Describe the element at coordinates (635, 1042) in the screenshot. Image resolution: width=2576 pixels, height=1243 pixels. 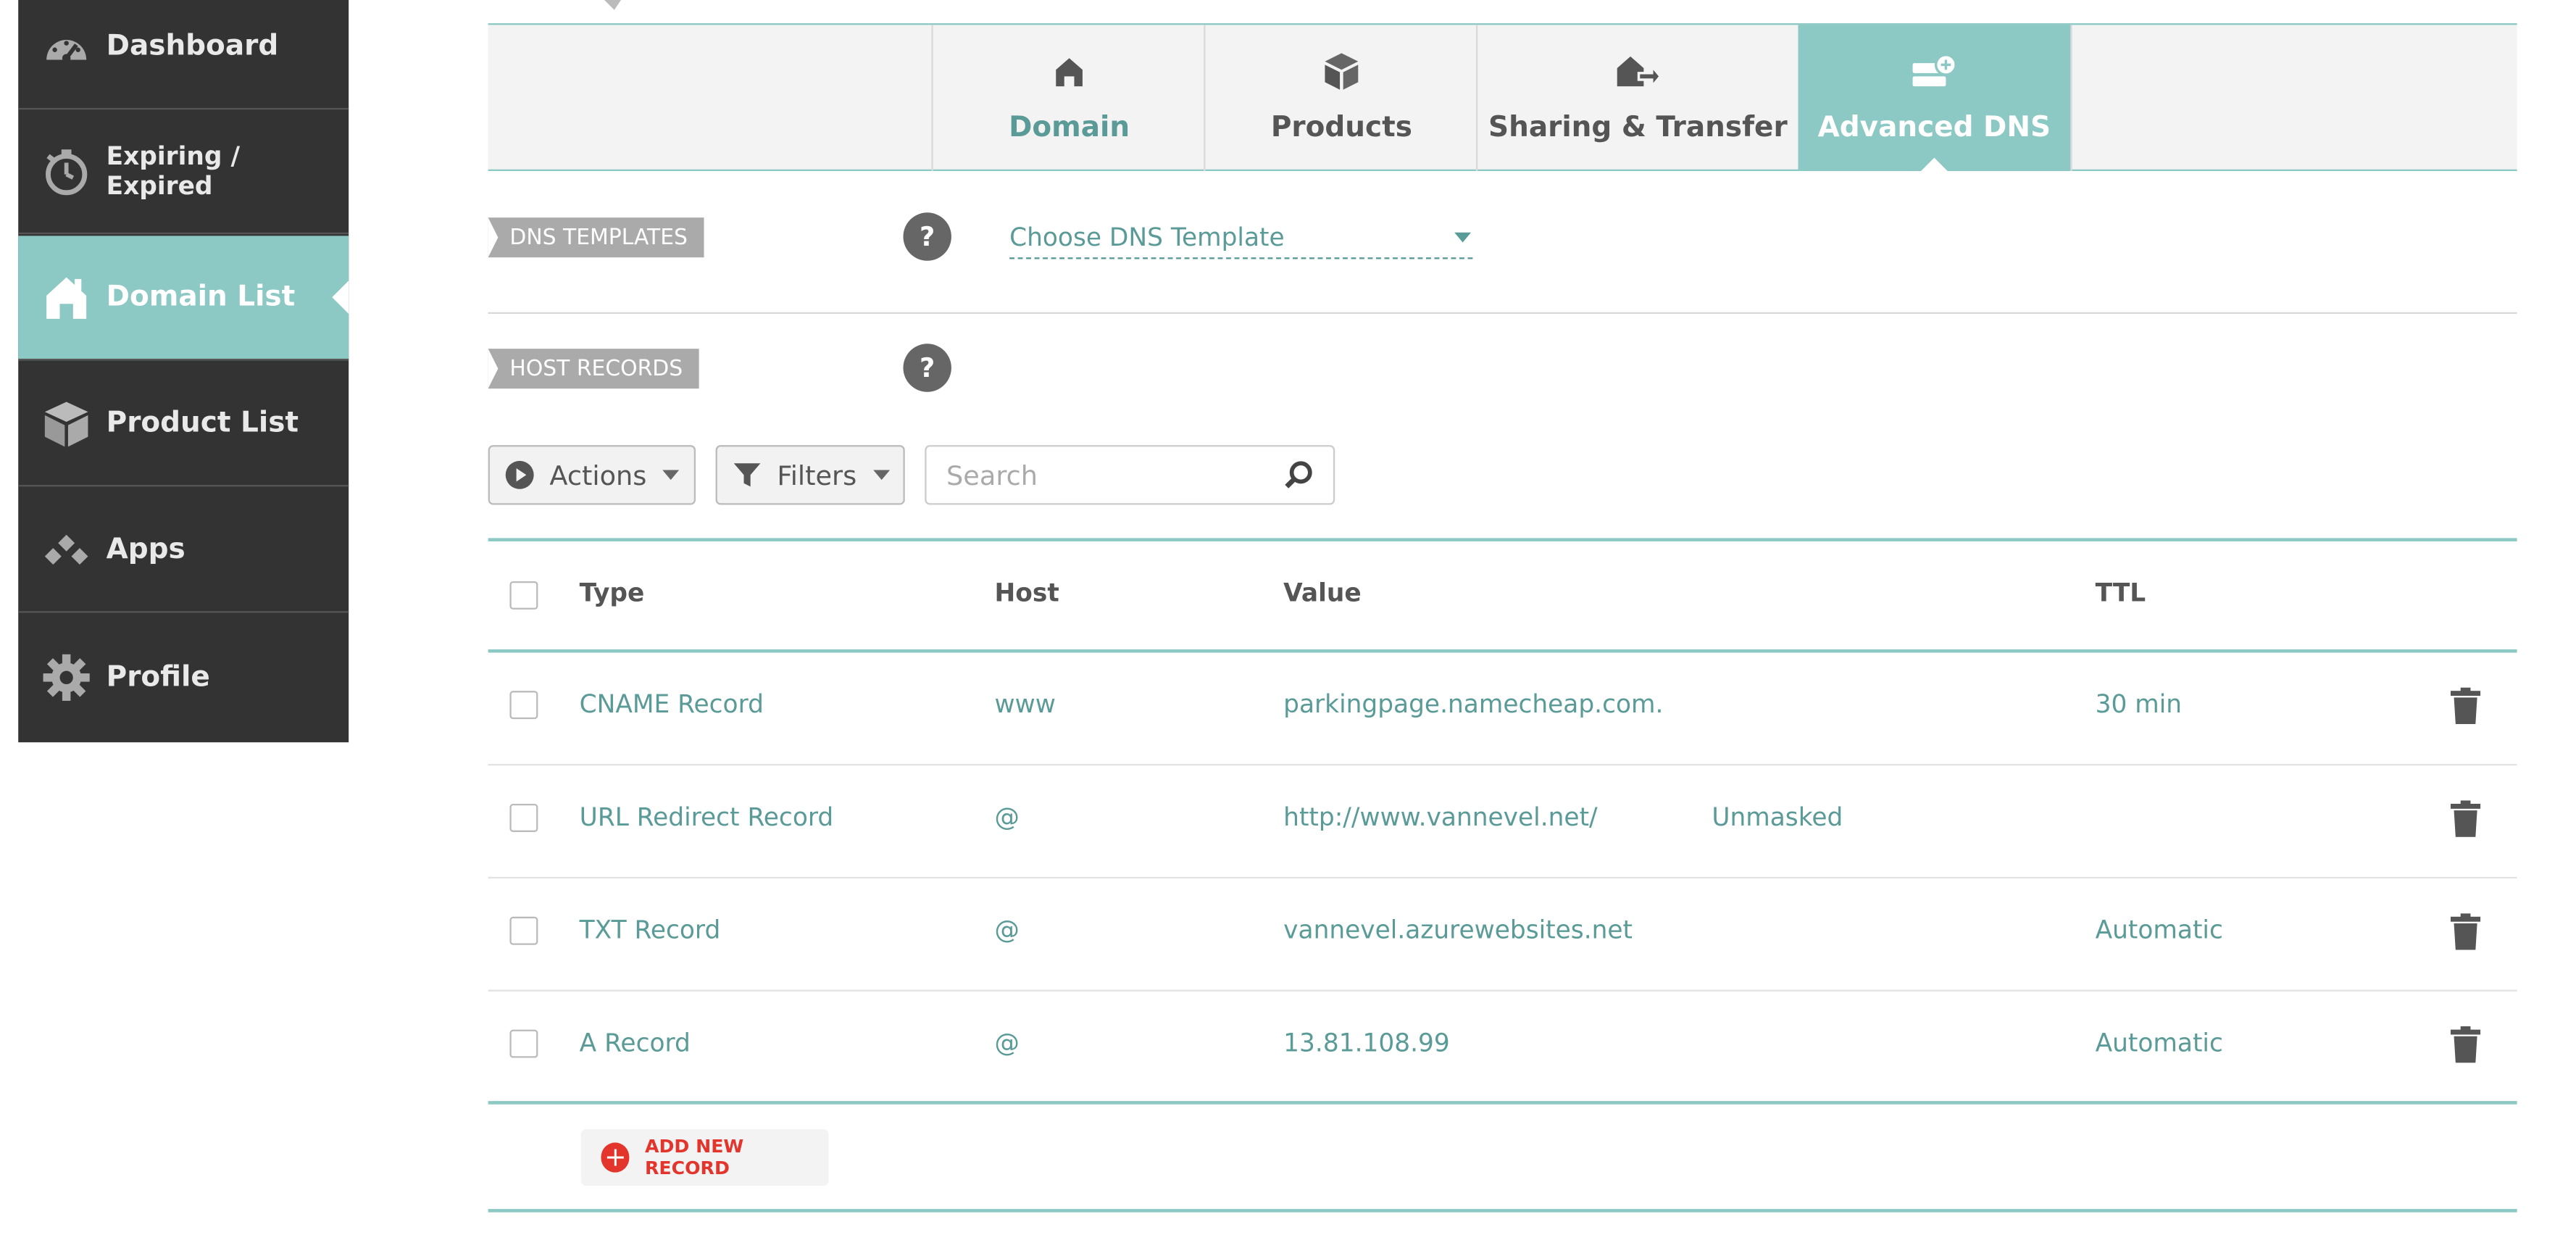
I see `record-type: A Record` at that location.